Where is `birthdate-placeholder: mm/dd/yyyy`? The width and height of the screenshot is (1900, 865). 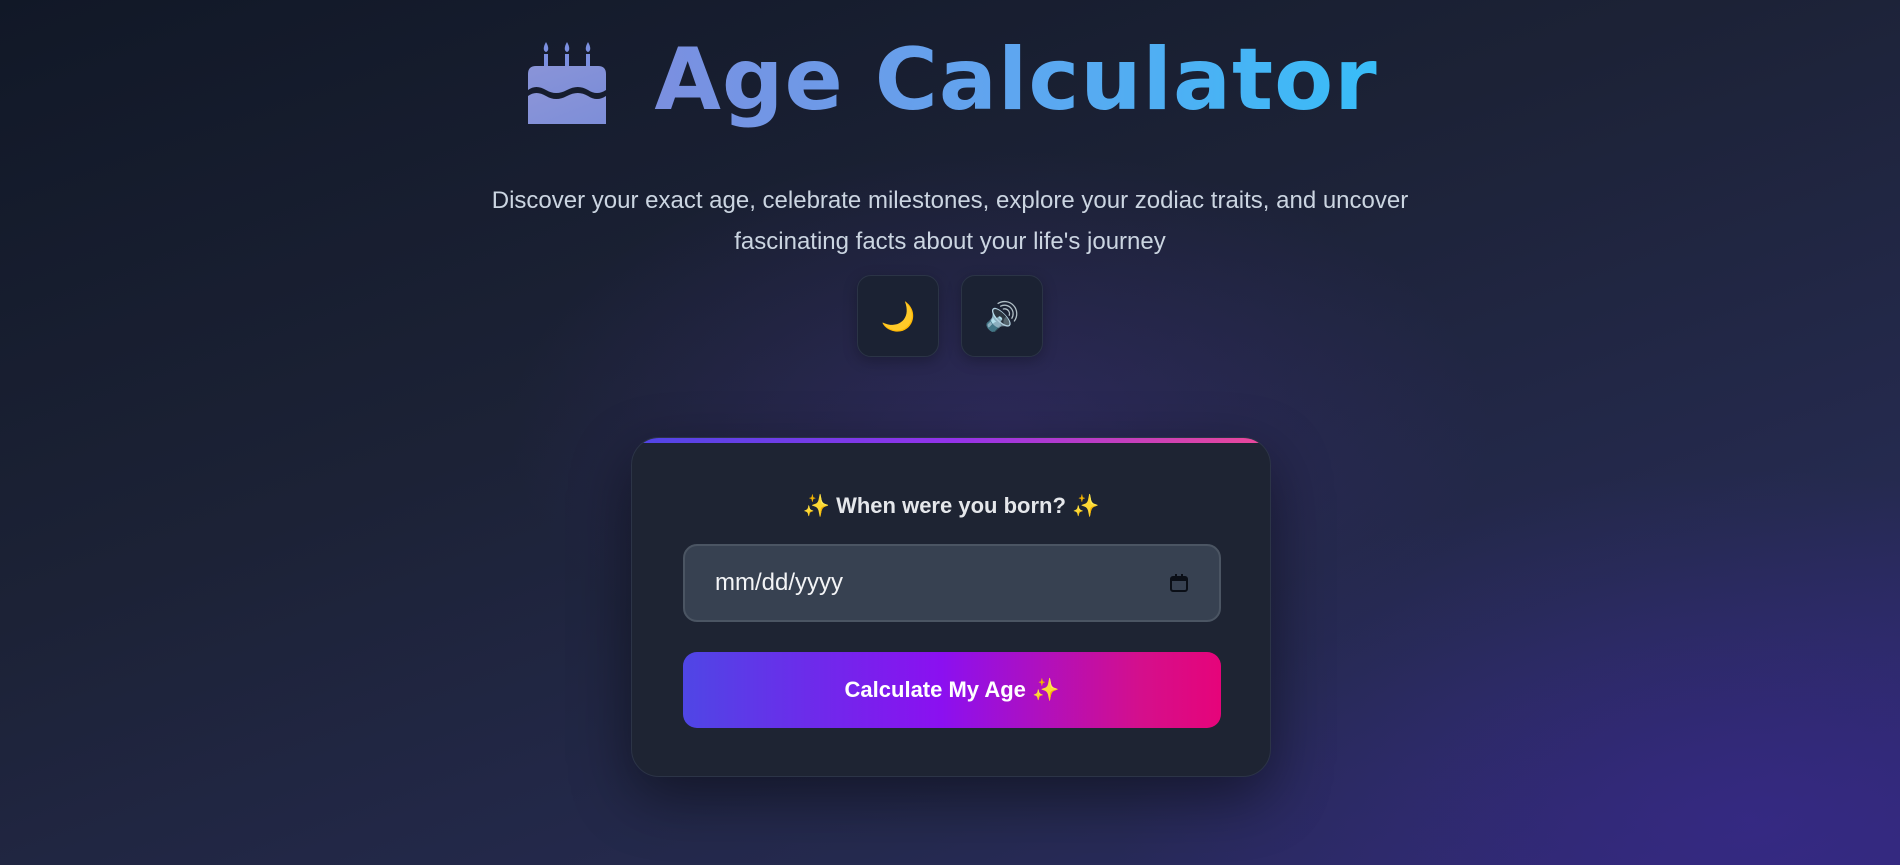
birthdate-placeholder: mm/dd/yyyy is located at coordinates (779, 582).